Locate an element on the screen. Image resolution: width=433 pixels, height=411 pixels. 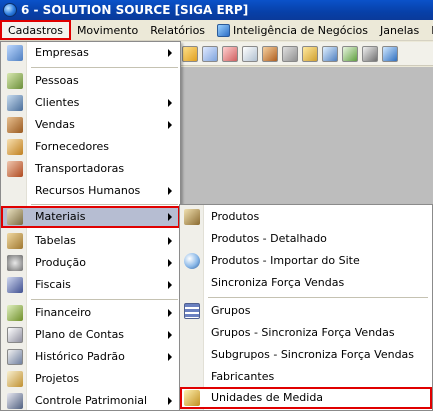
gears-icon is located at coordinates (15, 263).